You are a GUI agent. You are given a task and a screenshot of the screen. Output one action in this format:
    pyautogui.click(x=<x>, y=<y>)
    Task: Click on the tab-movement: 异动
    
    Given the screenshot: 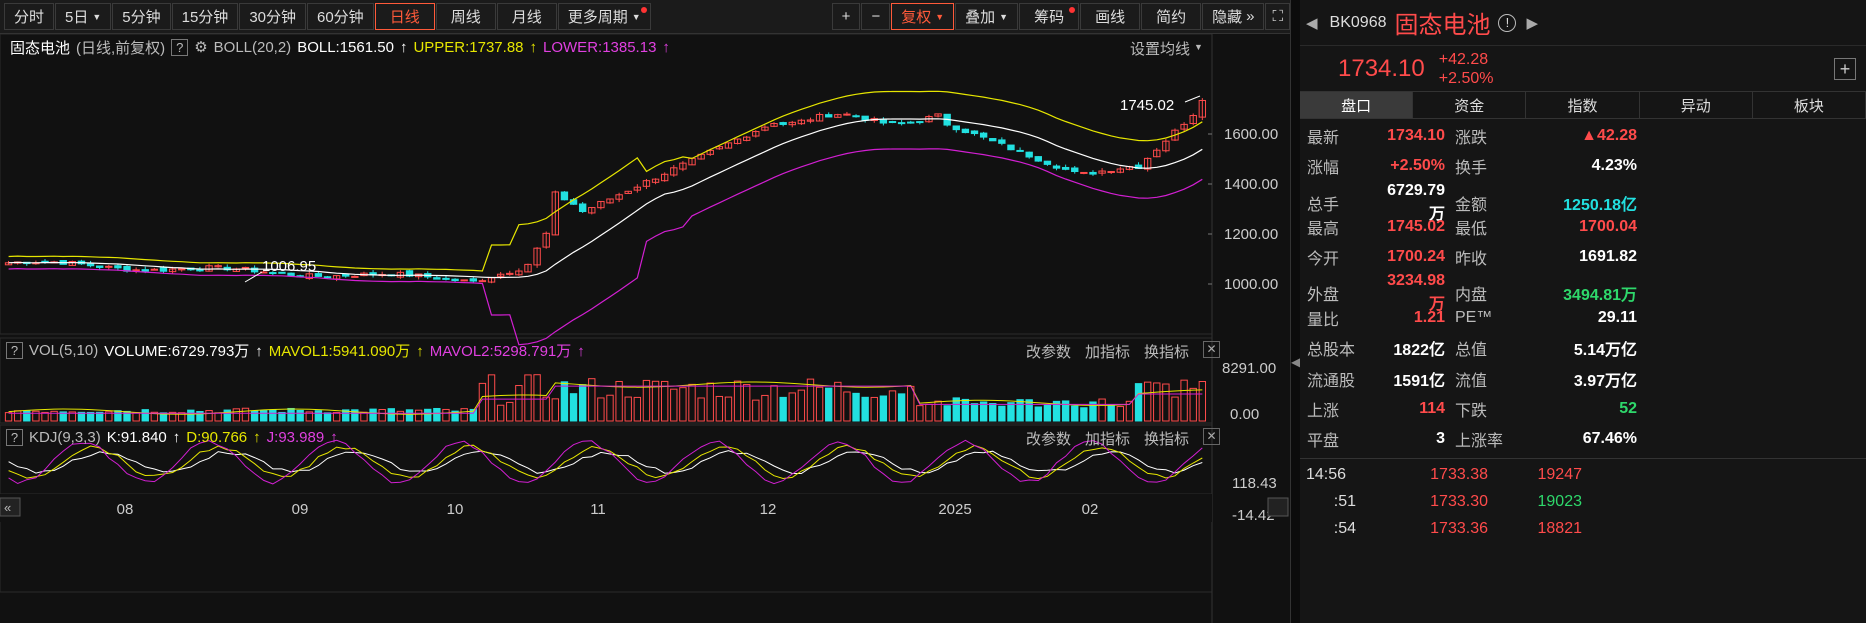 What is the action you would take?
    pyautogui.click(x=1696, y=105)
    